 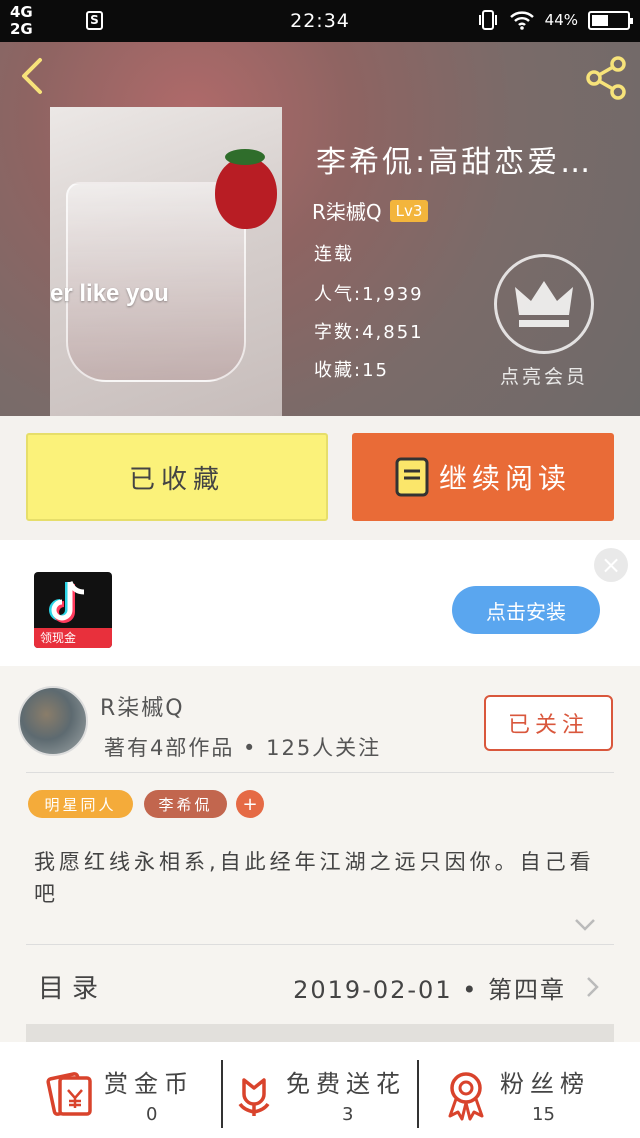 I want to click on header-author-name: R柒槭Q, so click(x=347, y=212).